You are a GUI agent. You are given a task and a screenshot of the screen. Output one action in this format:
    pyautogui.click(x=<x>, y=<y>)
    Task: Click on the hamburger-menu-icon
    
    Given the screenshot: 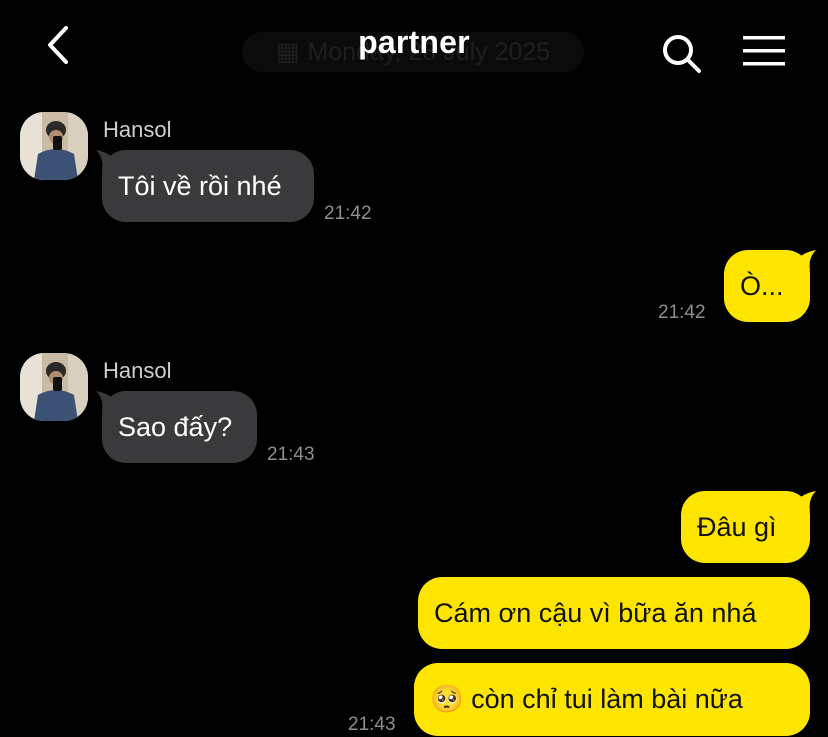 What is the action you would take?
    pyautogui.click(x=764, y=51)
    